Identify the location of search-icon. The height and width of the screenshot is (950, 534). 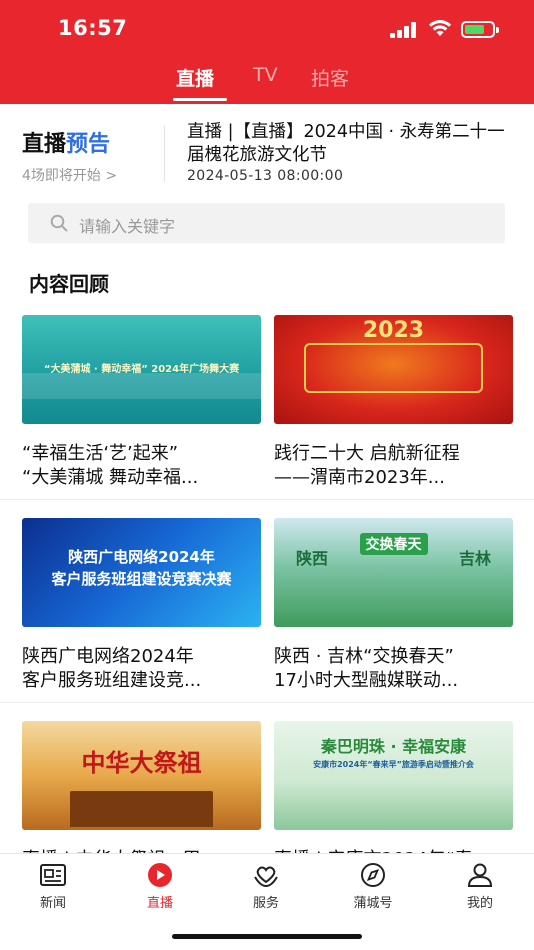
(59, 223).